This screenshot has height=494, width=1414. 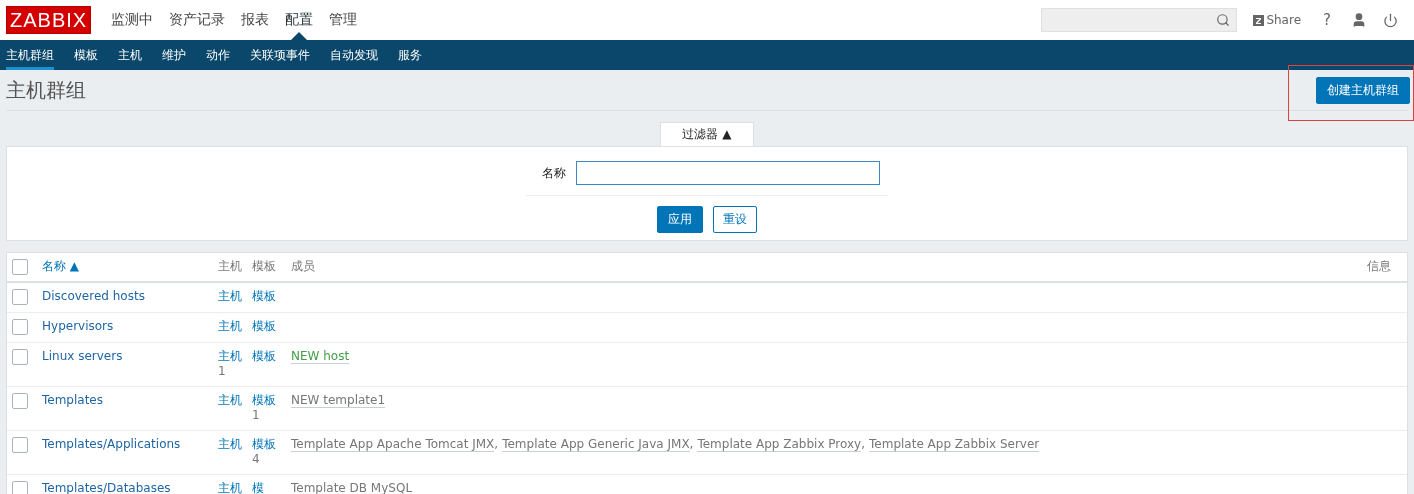 I want to click on sub-menu-item: 主机群组, so click(x=30, y=55).